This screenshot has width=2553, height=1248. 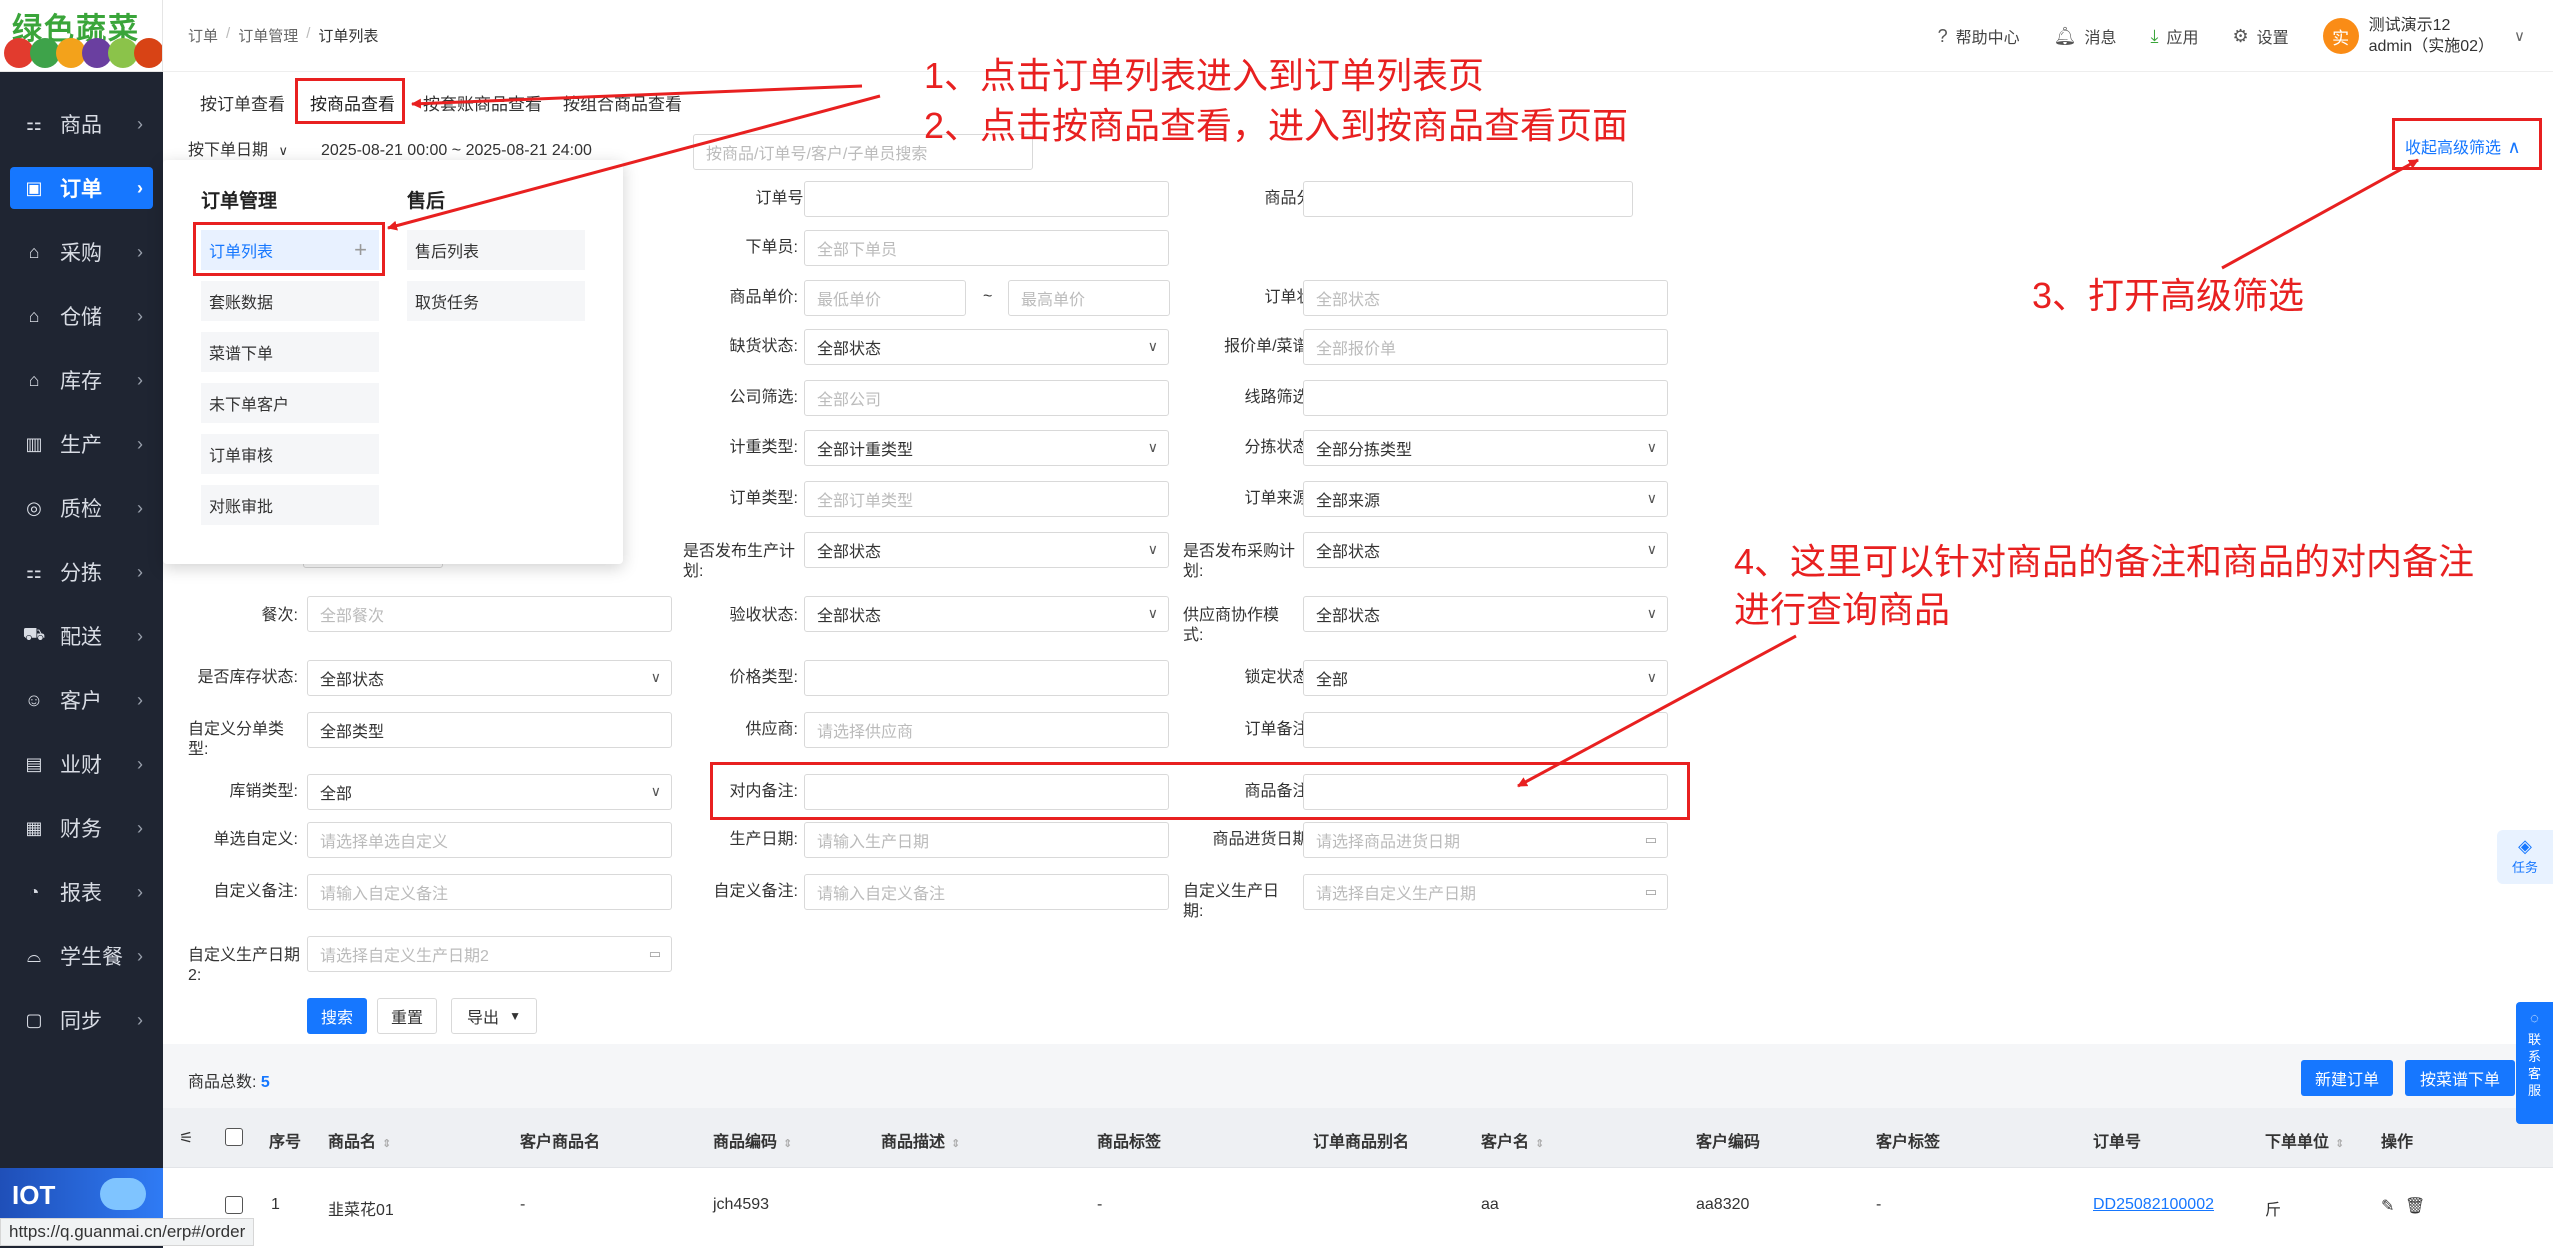 I want to click on sidebar-item-label: 同步, so click(x=81, y=1021).